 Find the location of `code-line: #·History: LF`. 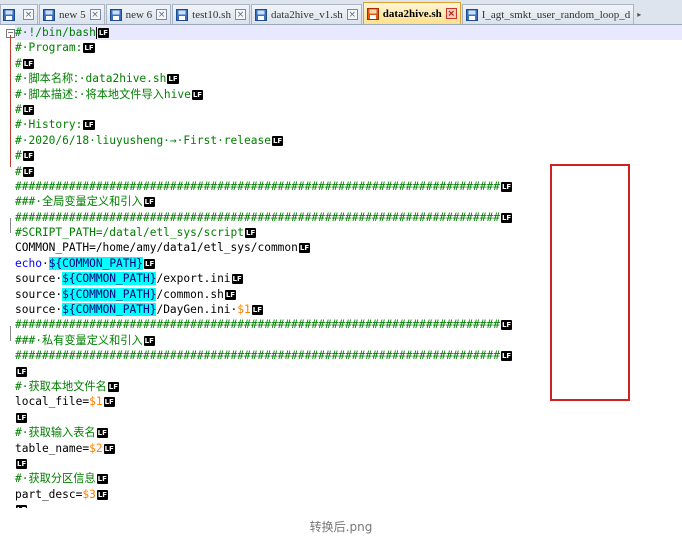

code-line: #·History: LF is located at coordinates (348, 124).